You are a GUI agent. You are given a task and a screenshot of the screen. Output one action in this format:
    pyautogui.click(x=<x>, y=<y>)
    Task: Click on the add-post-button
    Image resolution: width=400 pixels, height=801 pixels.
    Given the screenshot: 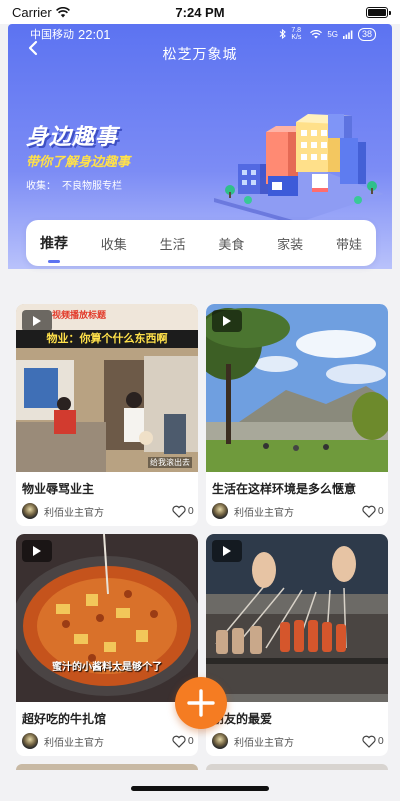 What is the action you would take?
    pyautogui.click(x=201, y=703)
    